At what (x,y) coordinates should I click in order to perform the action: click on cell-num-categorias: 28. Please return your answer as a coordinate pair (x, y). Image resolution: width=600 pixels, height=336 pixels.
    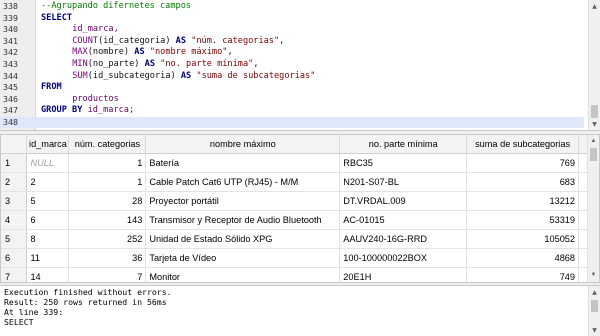
    Looking at the image, I should click on (107, 201).